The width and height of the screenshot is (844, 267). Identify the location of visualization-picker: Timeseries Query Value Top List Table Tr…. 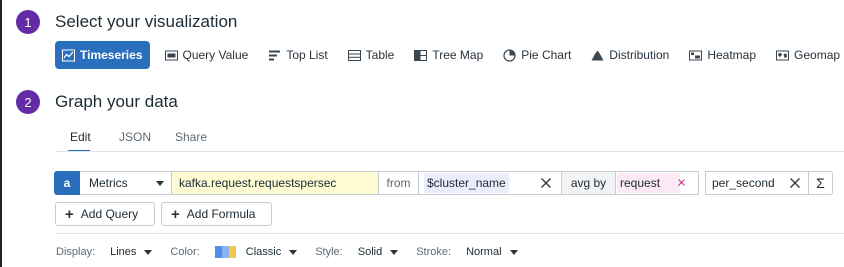
(449, 55).